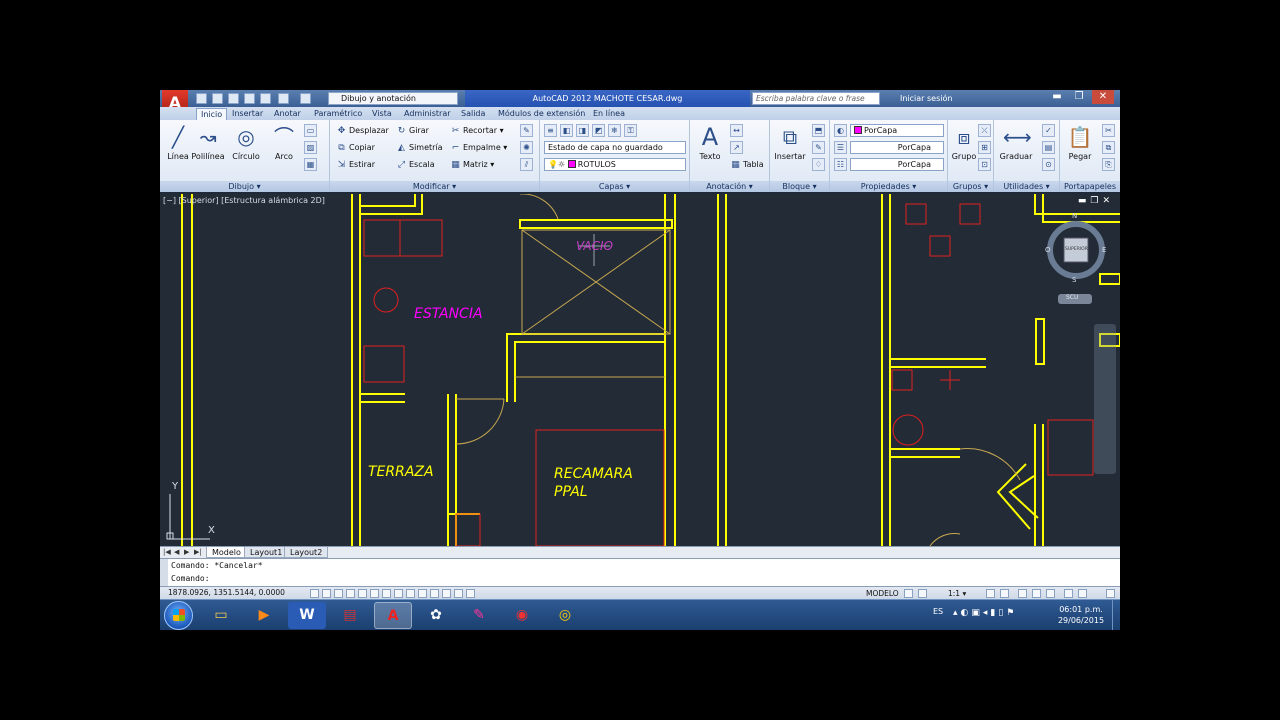 Image resolution: width=1280 pixels, height=720 pixels. I want to click on workspace-switch-icon, so click(1022, 593).